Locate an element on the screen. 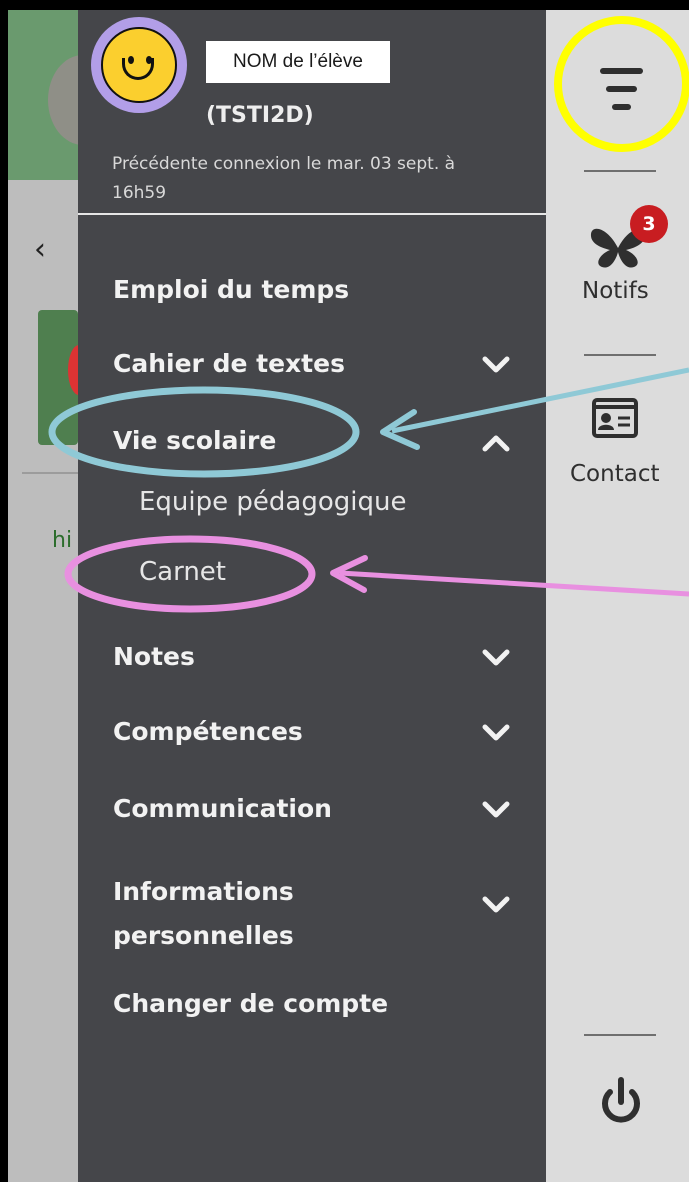 The width and height of the screenshot is (689, 1182). menu-item-vie-scolaire: Vie scolaire is located at coordinates (194, 440).